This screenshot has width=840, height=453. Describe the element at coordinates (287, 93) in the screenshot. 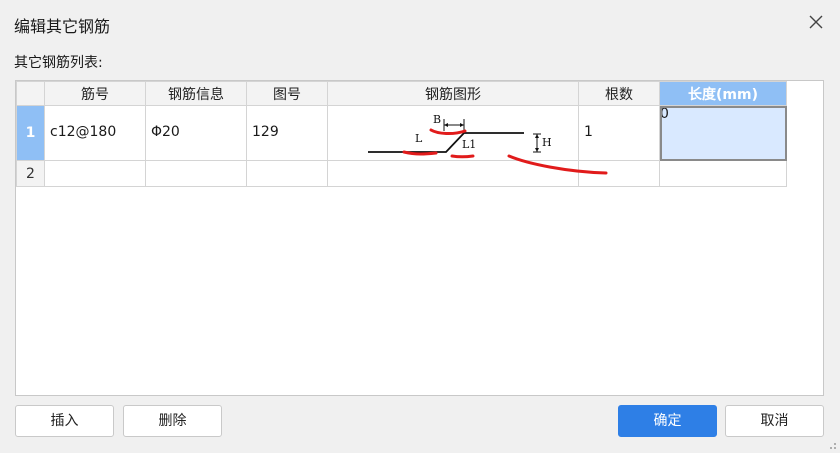

I see `col-header-tuhao: 图号` at that location.